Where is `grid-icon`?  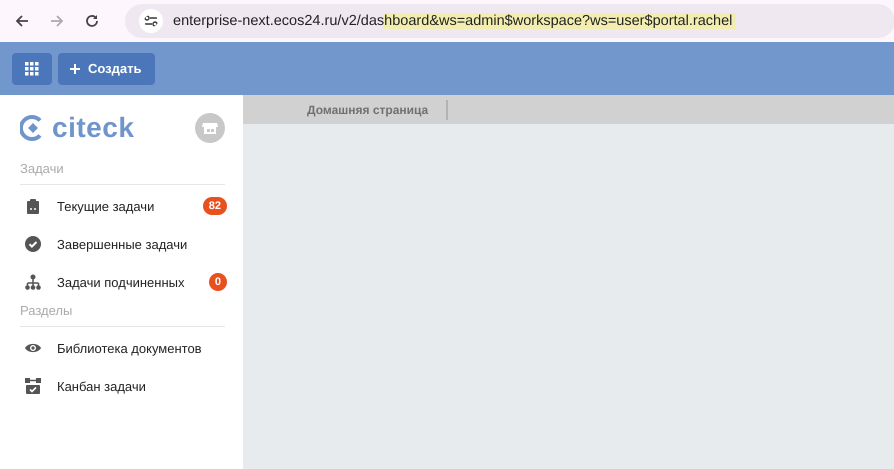 grid-icon is located at coordinates (32, 69).